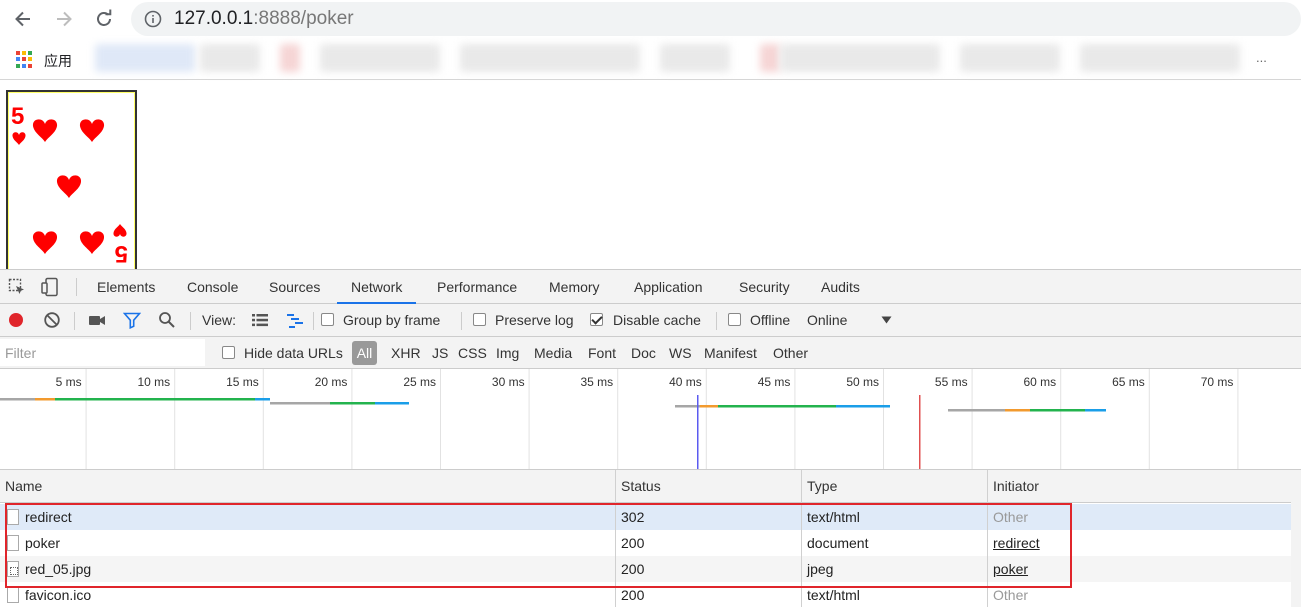 This screenshot has height=607, width=1301. Describe the element at coordinates (214, 18) in the screenshot. I see `url-host: 127.0.0.1` at that location.